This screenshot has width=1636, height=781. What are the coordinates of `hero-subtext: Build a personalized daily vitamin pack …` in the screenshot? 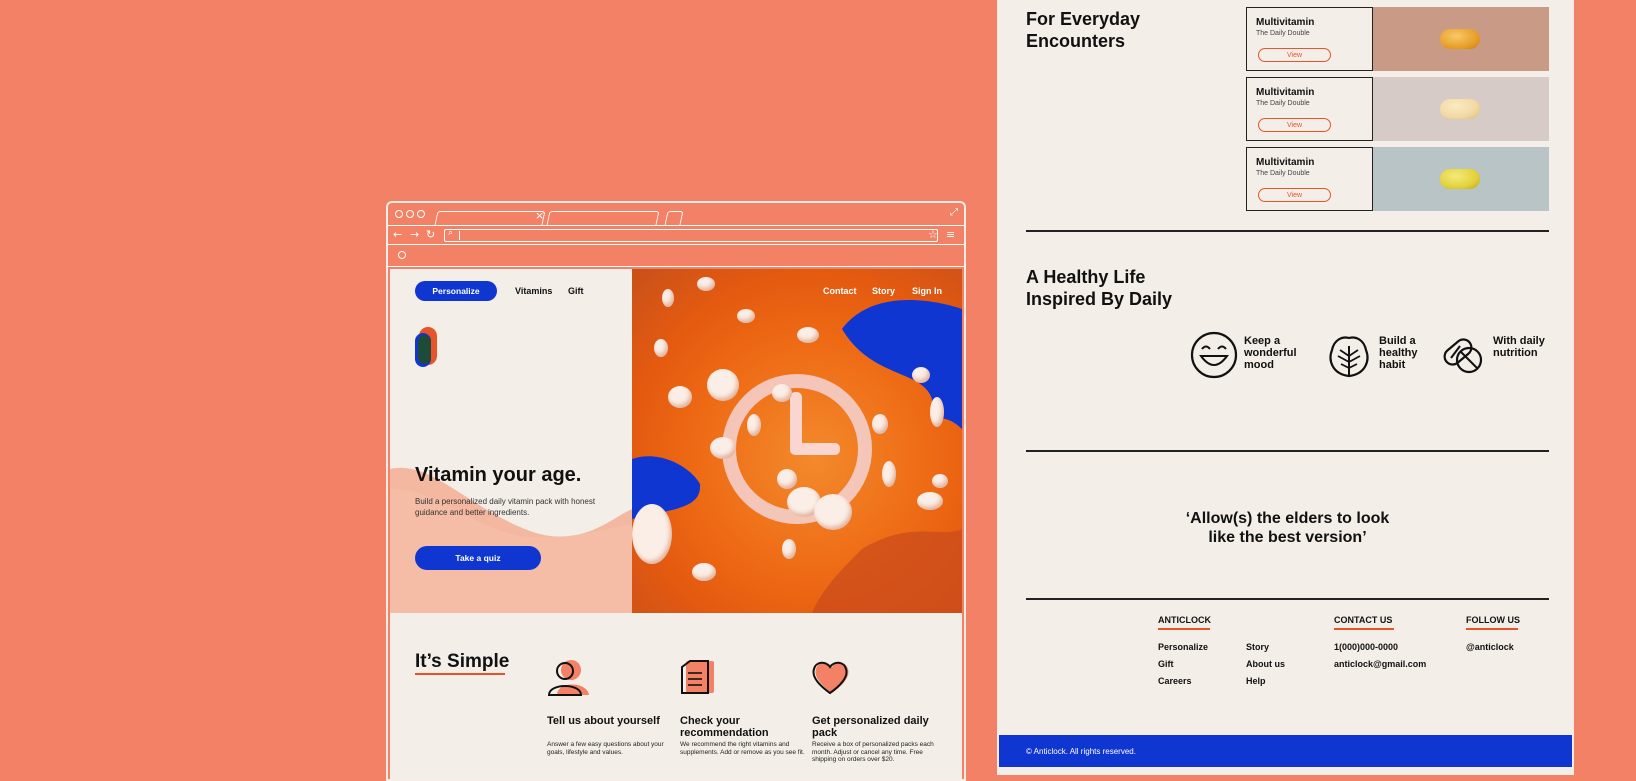 It's located at (505, 507).